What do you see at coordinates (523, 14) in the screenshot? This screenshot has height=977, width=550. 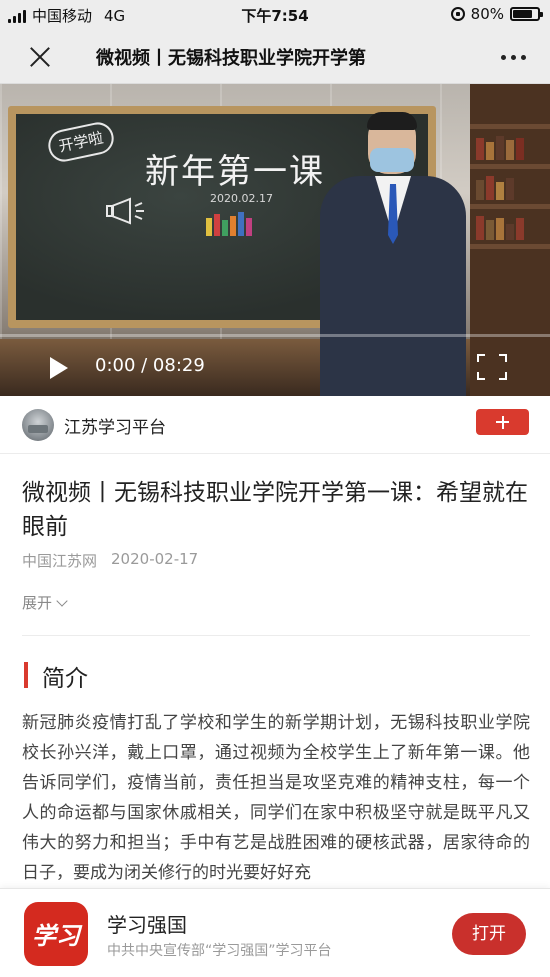 I see `battery-fill` at bounding box center [523, 14].